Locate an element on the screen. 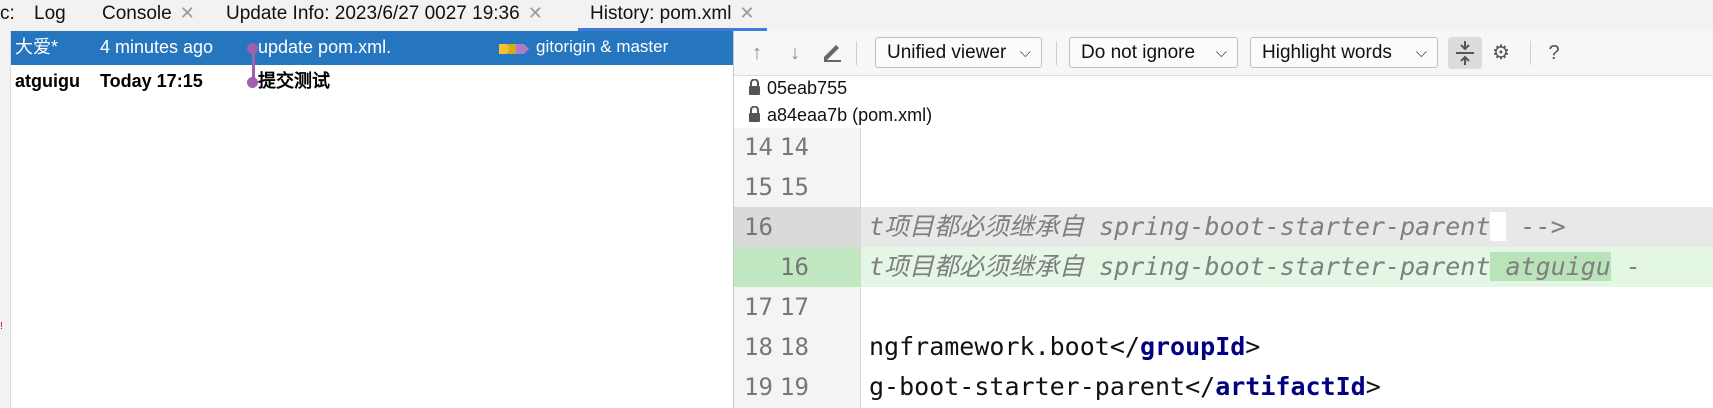 The image size is (1713, 408). xml-tag-name: groupId is located at coordinates (1192, 346).